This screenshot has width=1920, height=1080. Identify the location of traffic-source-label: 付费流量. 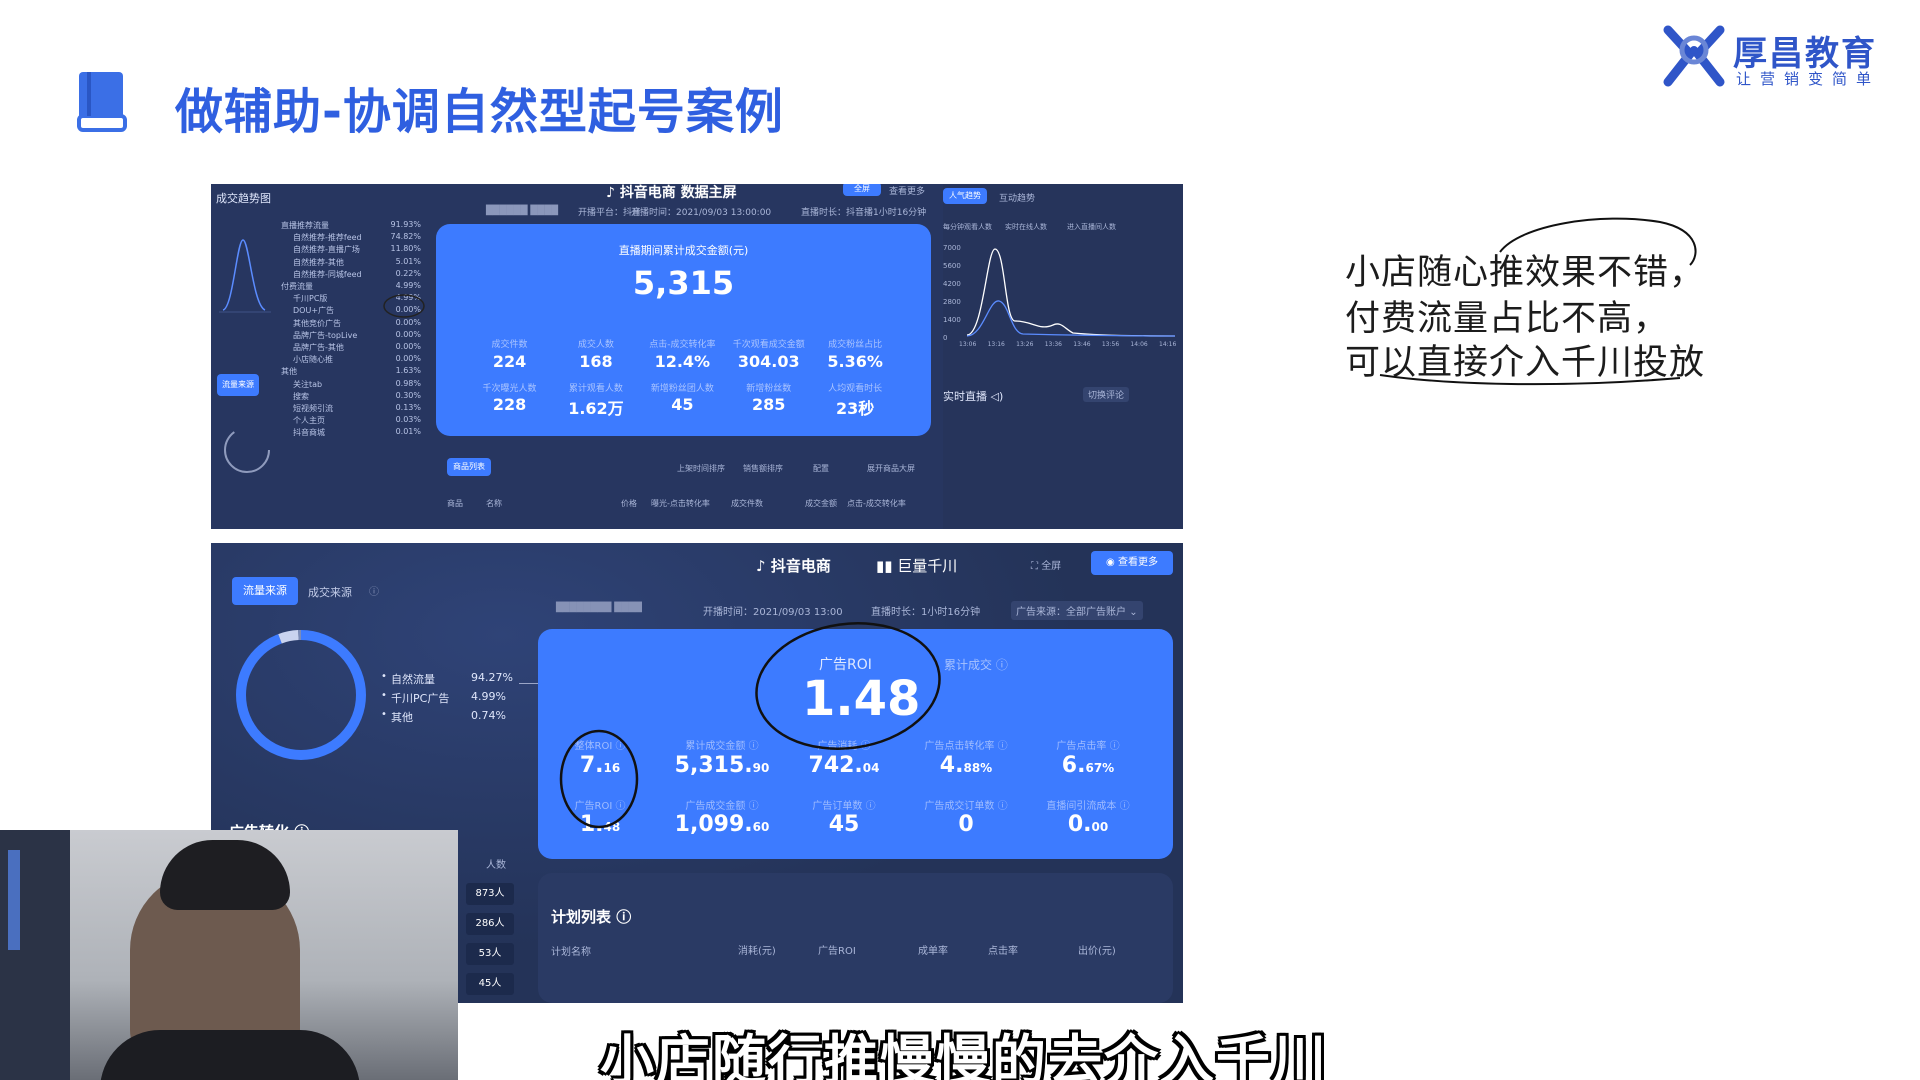
(297, 286).